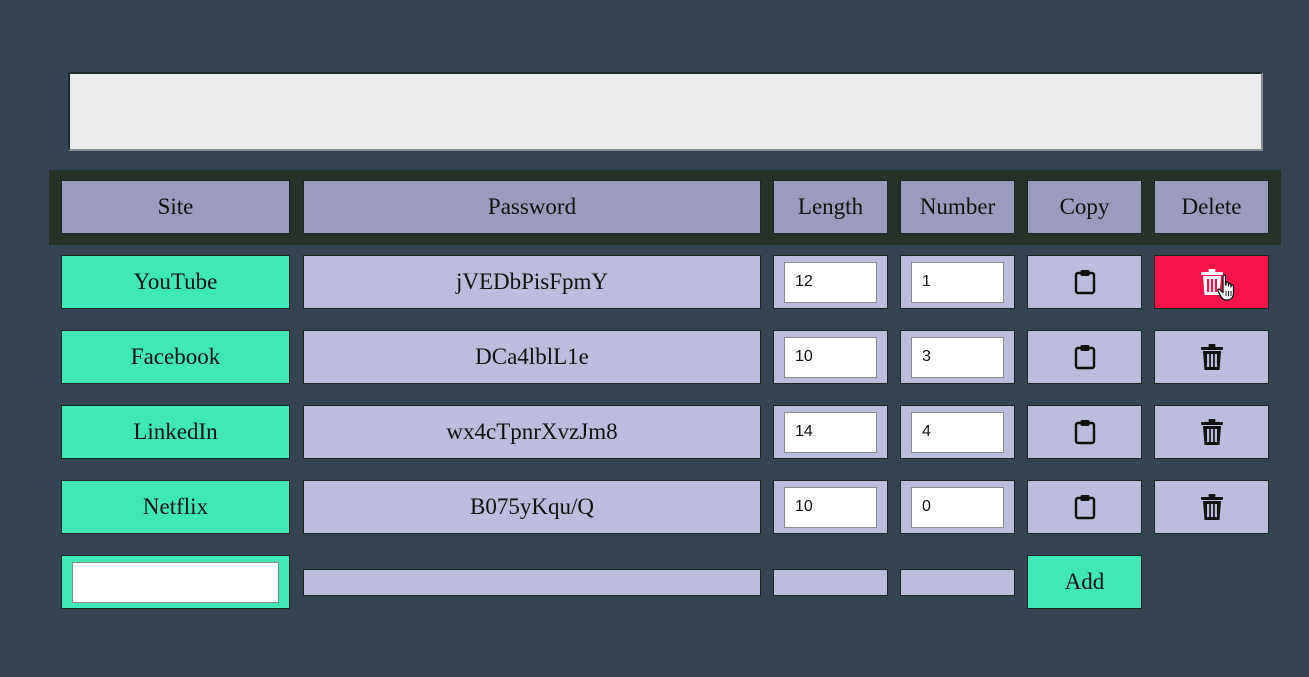 The height and width of the screenshot is (677, 1309). I want to click on password-cell: B075yKqu/Q, so click(532, 507).